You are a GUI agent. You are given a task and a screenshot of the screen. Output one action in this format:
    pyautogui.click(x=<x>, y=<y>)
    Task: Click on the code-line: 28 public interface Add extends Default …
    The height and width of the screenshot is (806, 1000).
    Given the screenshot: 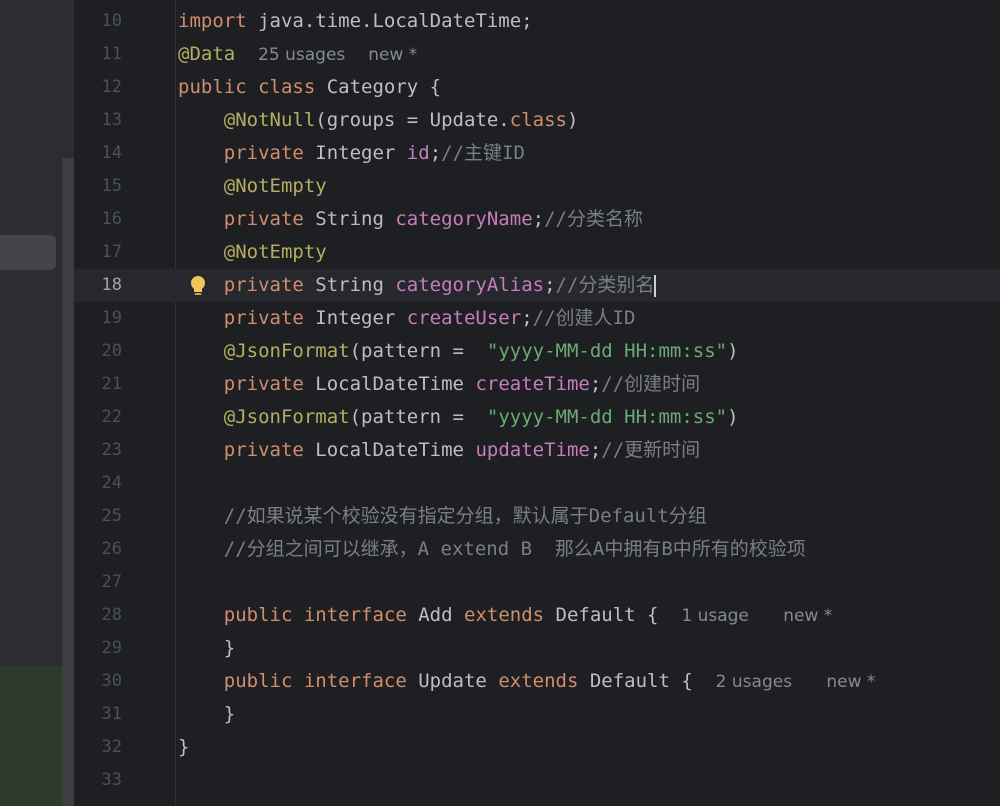 What is the action you would take?
    pyautogui.click(x=537, y=615)
    